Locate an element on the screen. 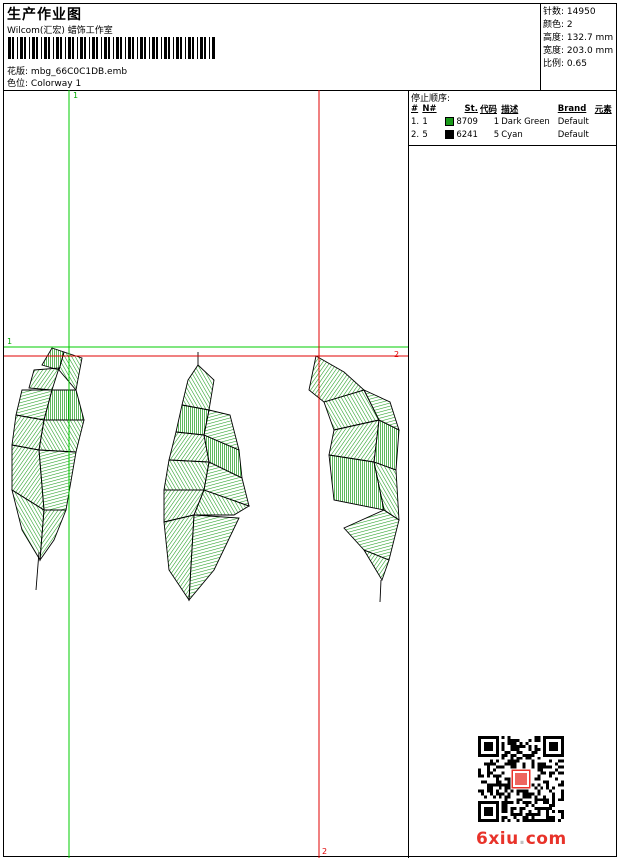 This screenshot has height=860, width=620. color-table-header: # N# St. 代码 描述 Brand 元素 is located at coordinates (512, 108).